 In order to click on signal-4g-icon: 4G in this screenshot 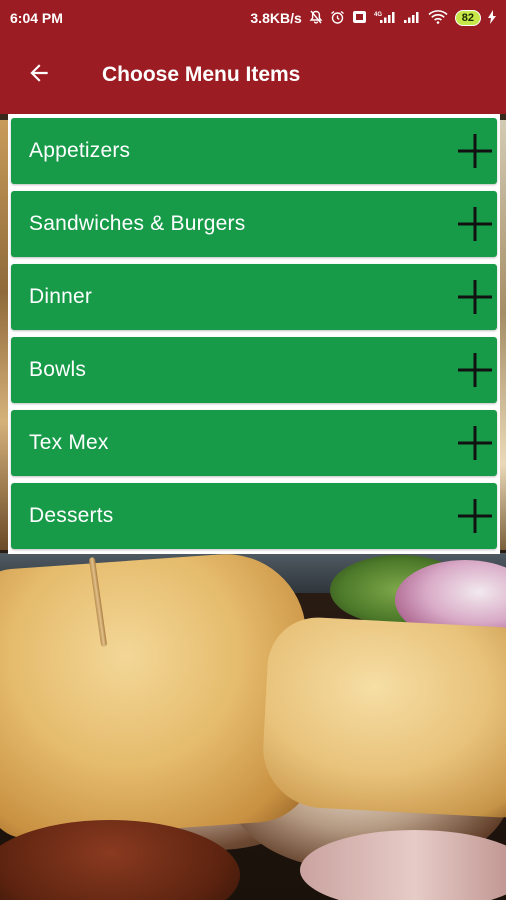, I will do `click(385, 18)`.